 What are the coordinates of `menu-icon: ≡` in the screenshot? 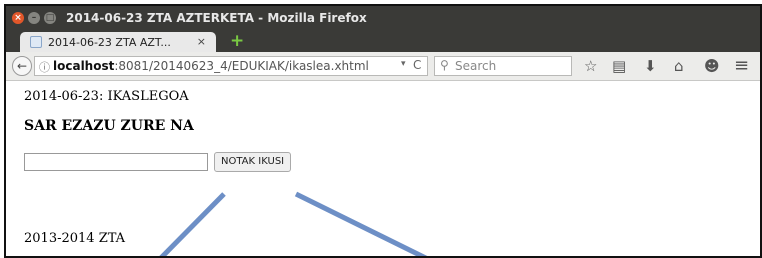 It's located at (741, 66).